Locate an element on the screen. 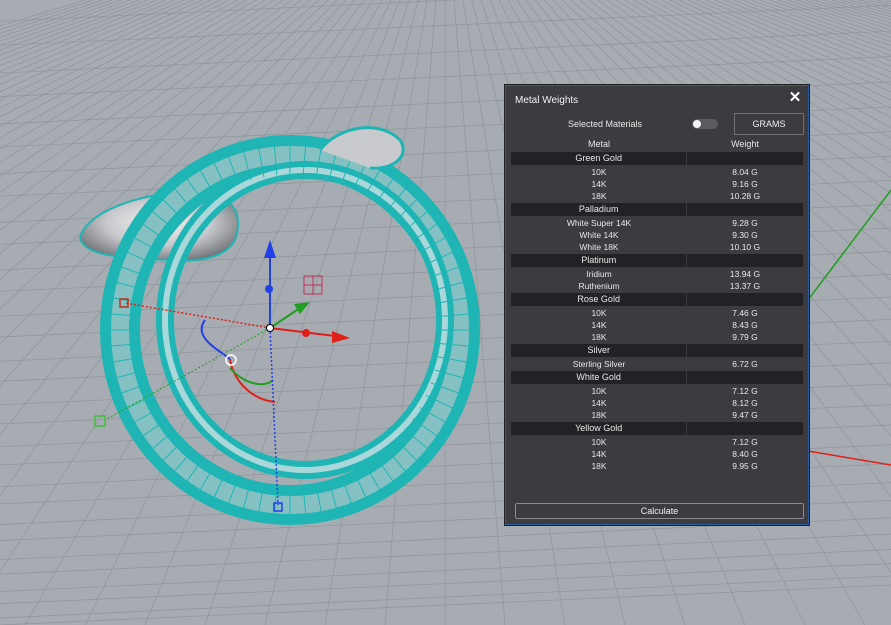  weight-value-cell: 9.79 G is located at coordinates (745, 337).